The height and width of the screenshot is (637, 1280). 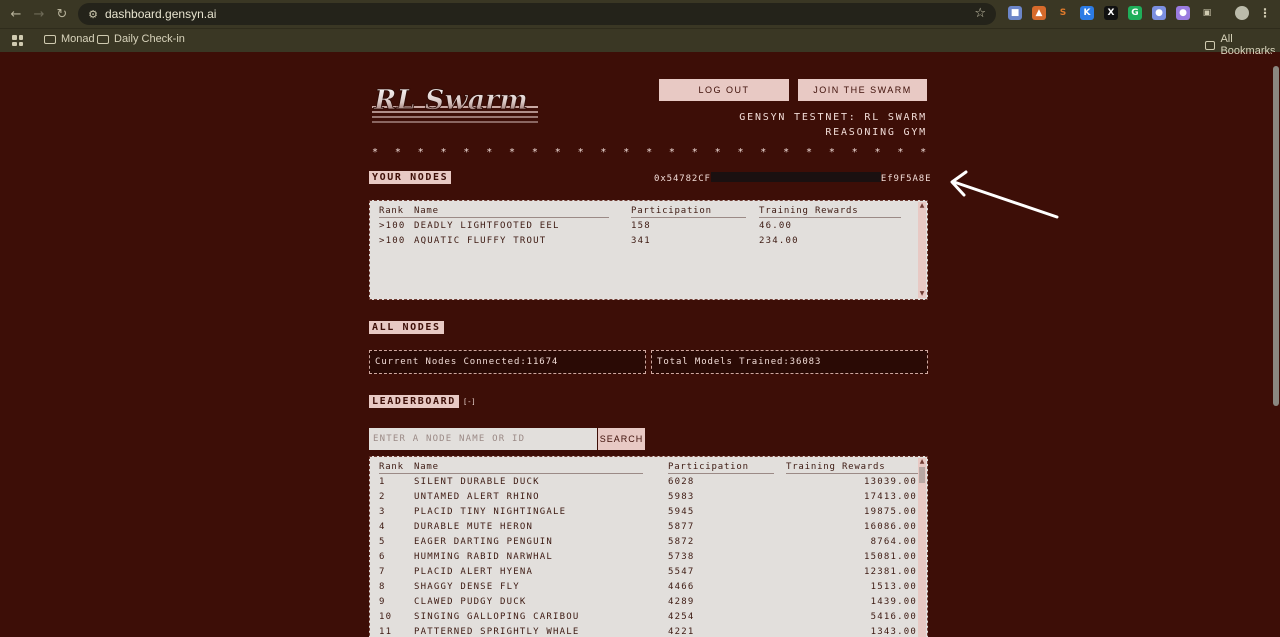 I want to click on cell-participation: 5738, so click(x=681, y=557).